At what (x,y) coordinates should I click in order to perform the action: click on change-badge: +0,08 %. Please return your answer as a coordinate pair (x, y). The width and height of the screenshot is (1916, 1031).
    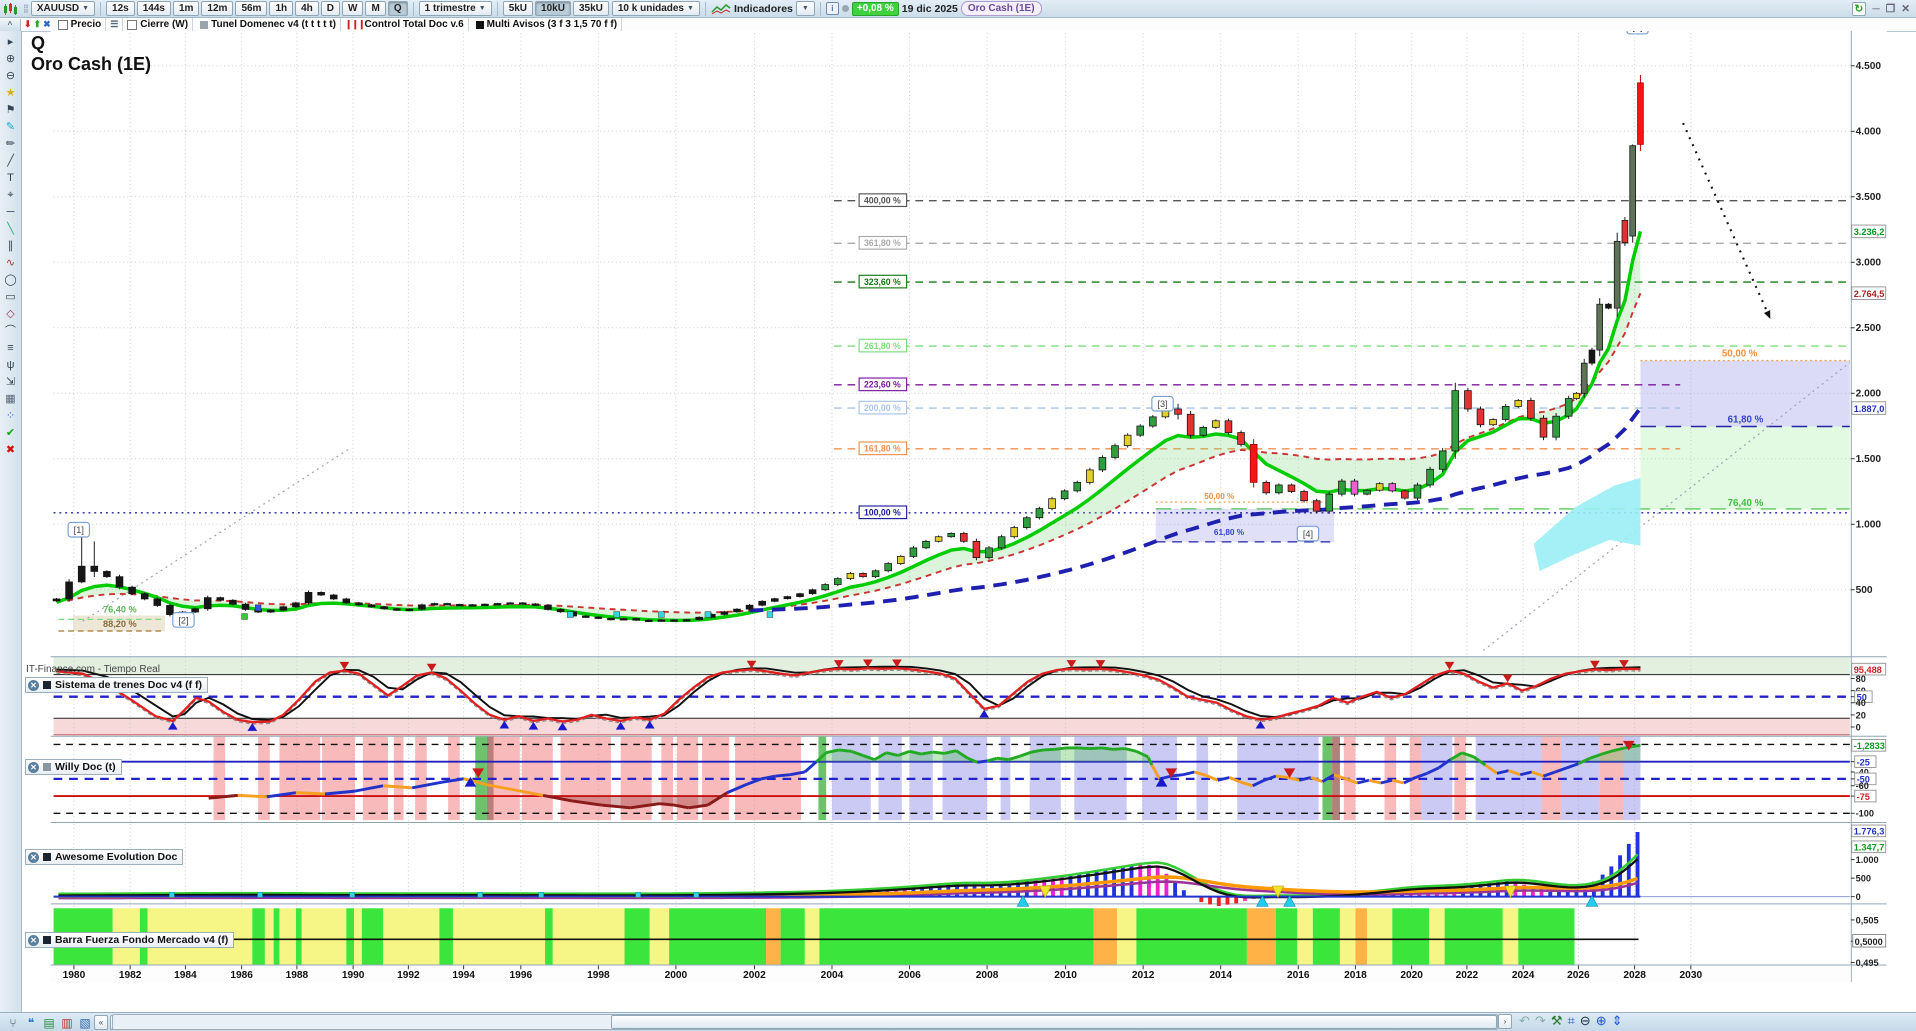
    Looking at the image, I should click on (875, 8).